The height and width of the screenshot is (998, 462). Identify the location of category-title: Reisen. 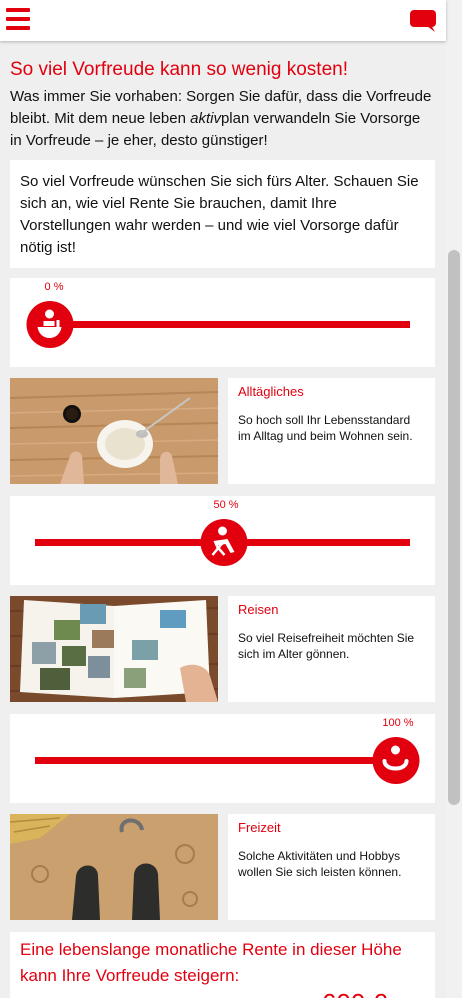
(258, 609).